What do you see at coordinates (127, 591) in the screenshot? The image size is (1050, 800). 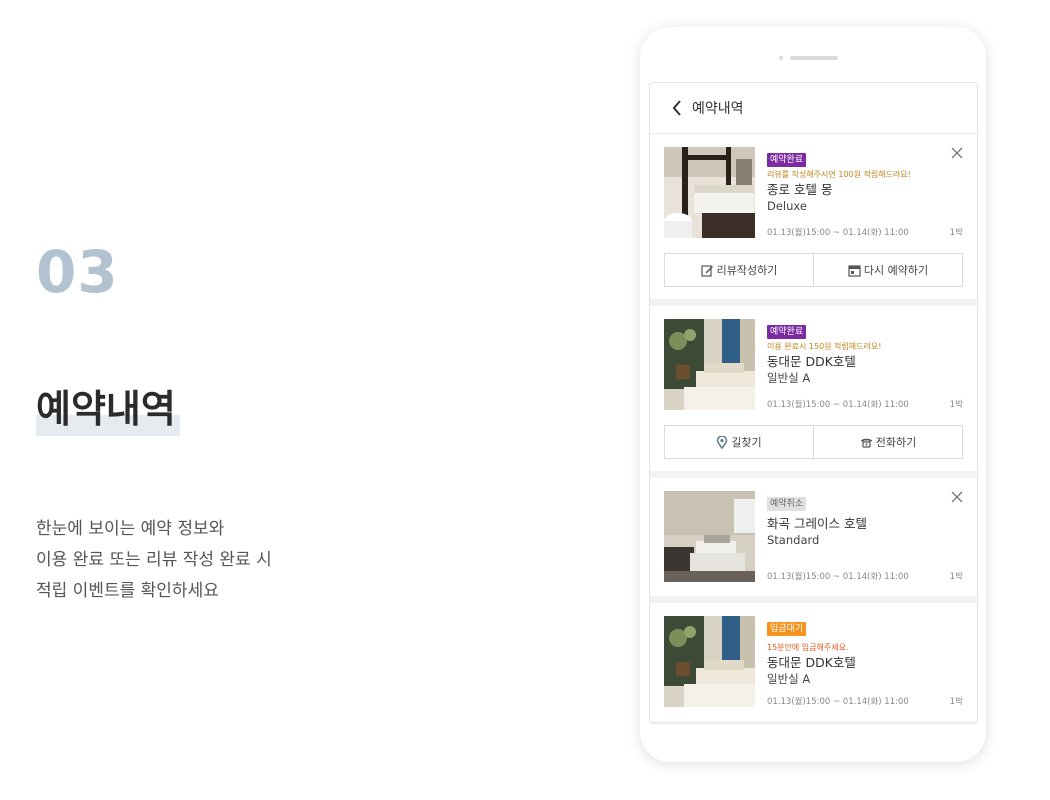 I see `description-line: 적립 이벤트를 확인하세요` at bounding box center [127, 591].